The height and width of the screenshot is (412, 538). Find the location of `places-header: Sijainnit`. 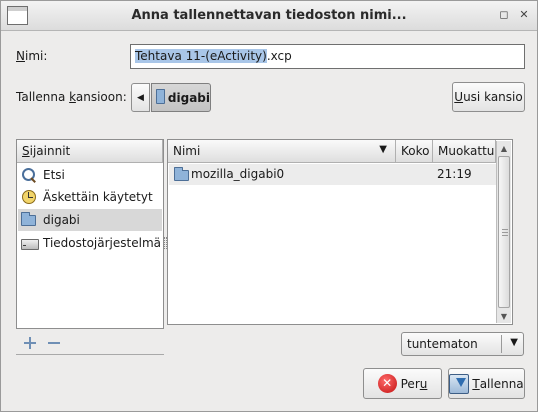

places-header: Sijainnit is located at coordinates (90, 151).